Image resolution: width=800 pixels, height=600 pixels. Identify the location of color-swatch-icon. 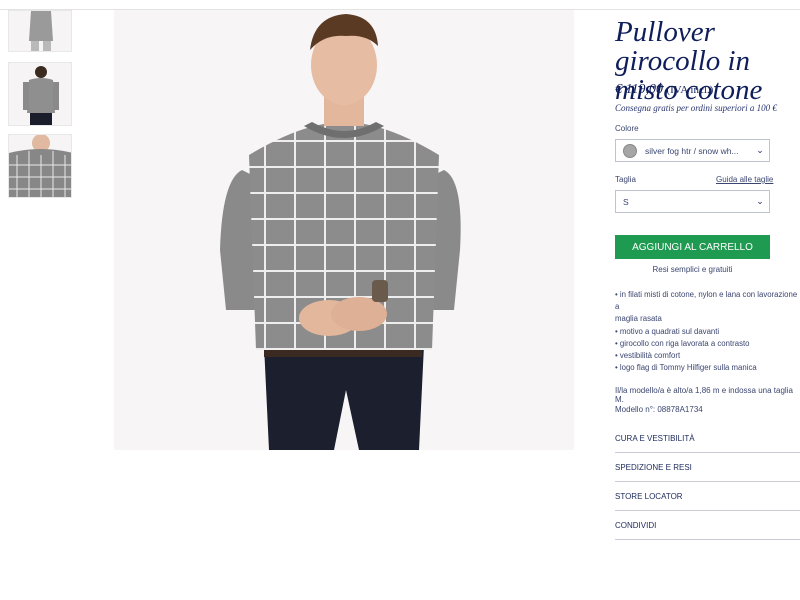
(630, 150).